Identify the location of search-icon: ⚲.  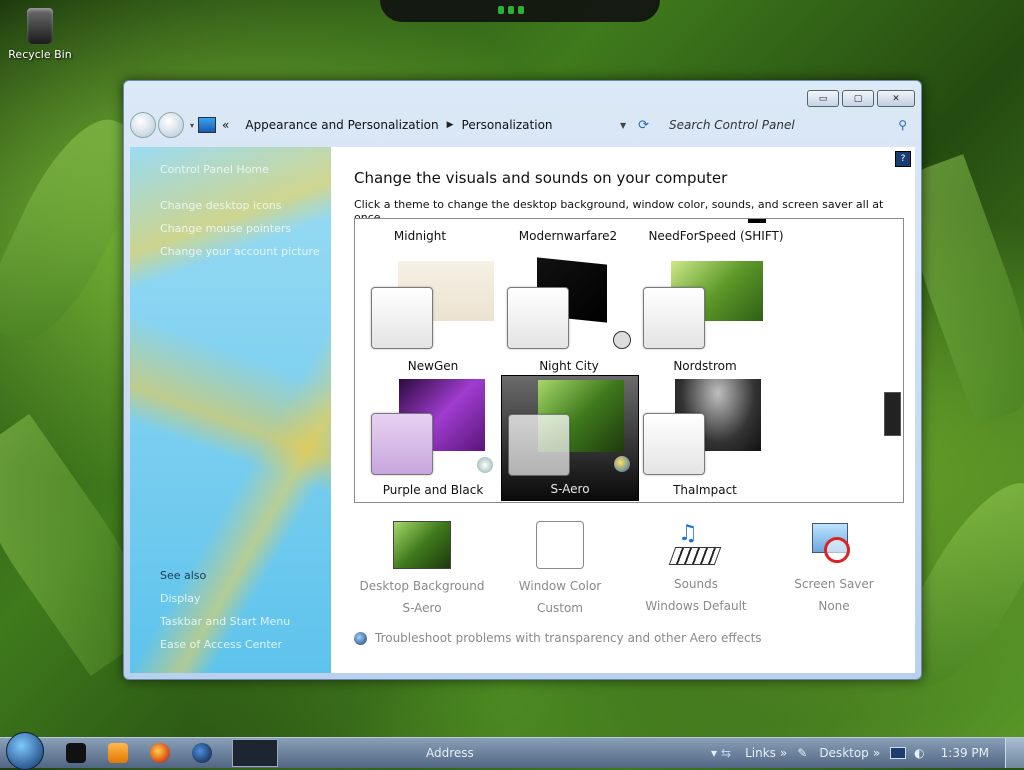
(902, 125).